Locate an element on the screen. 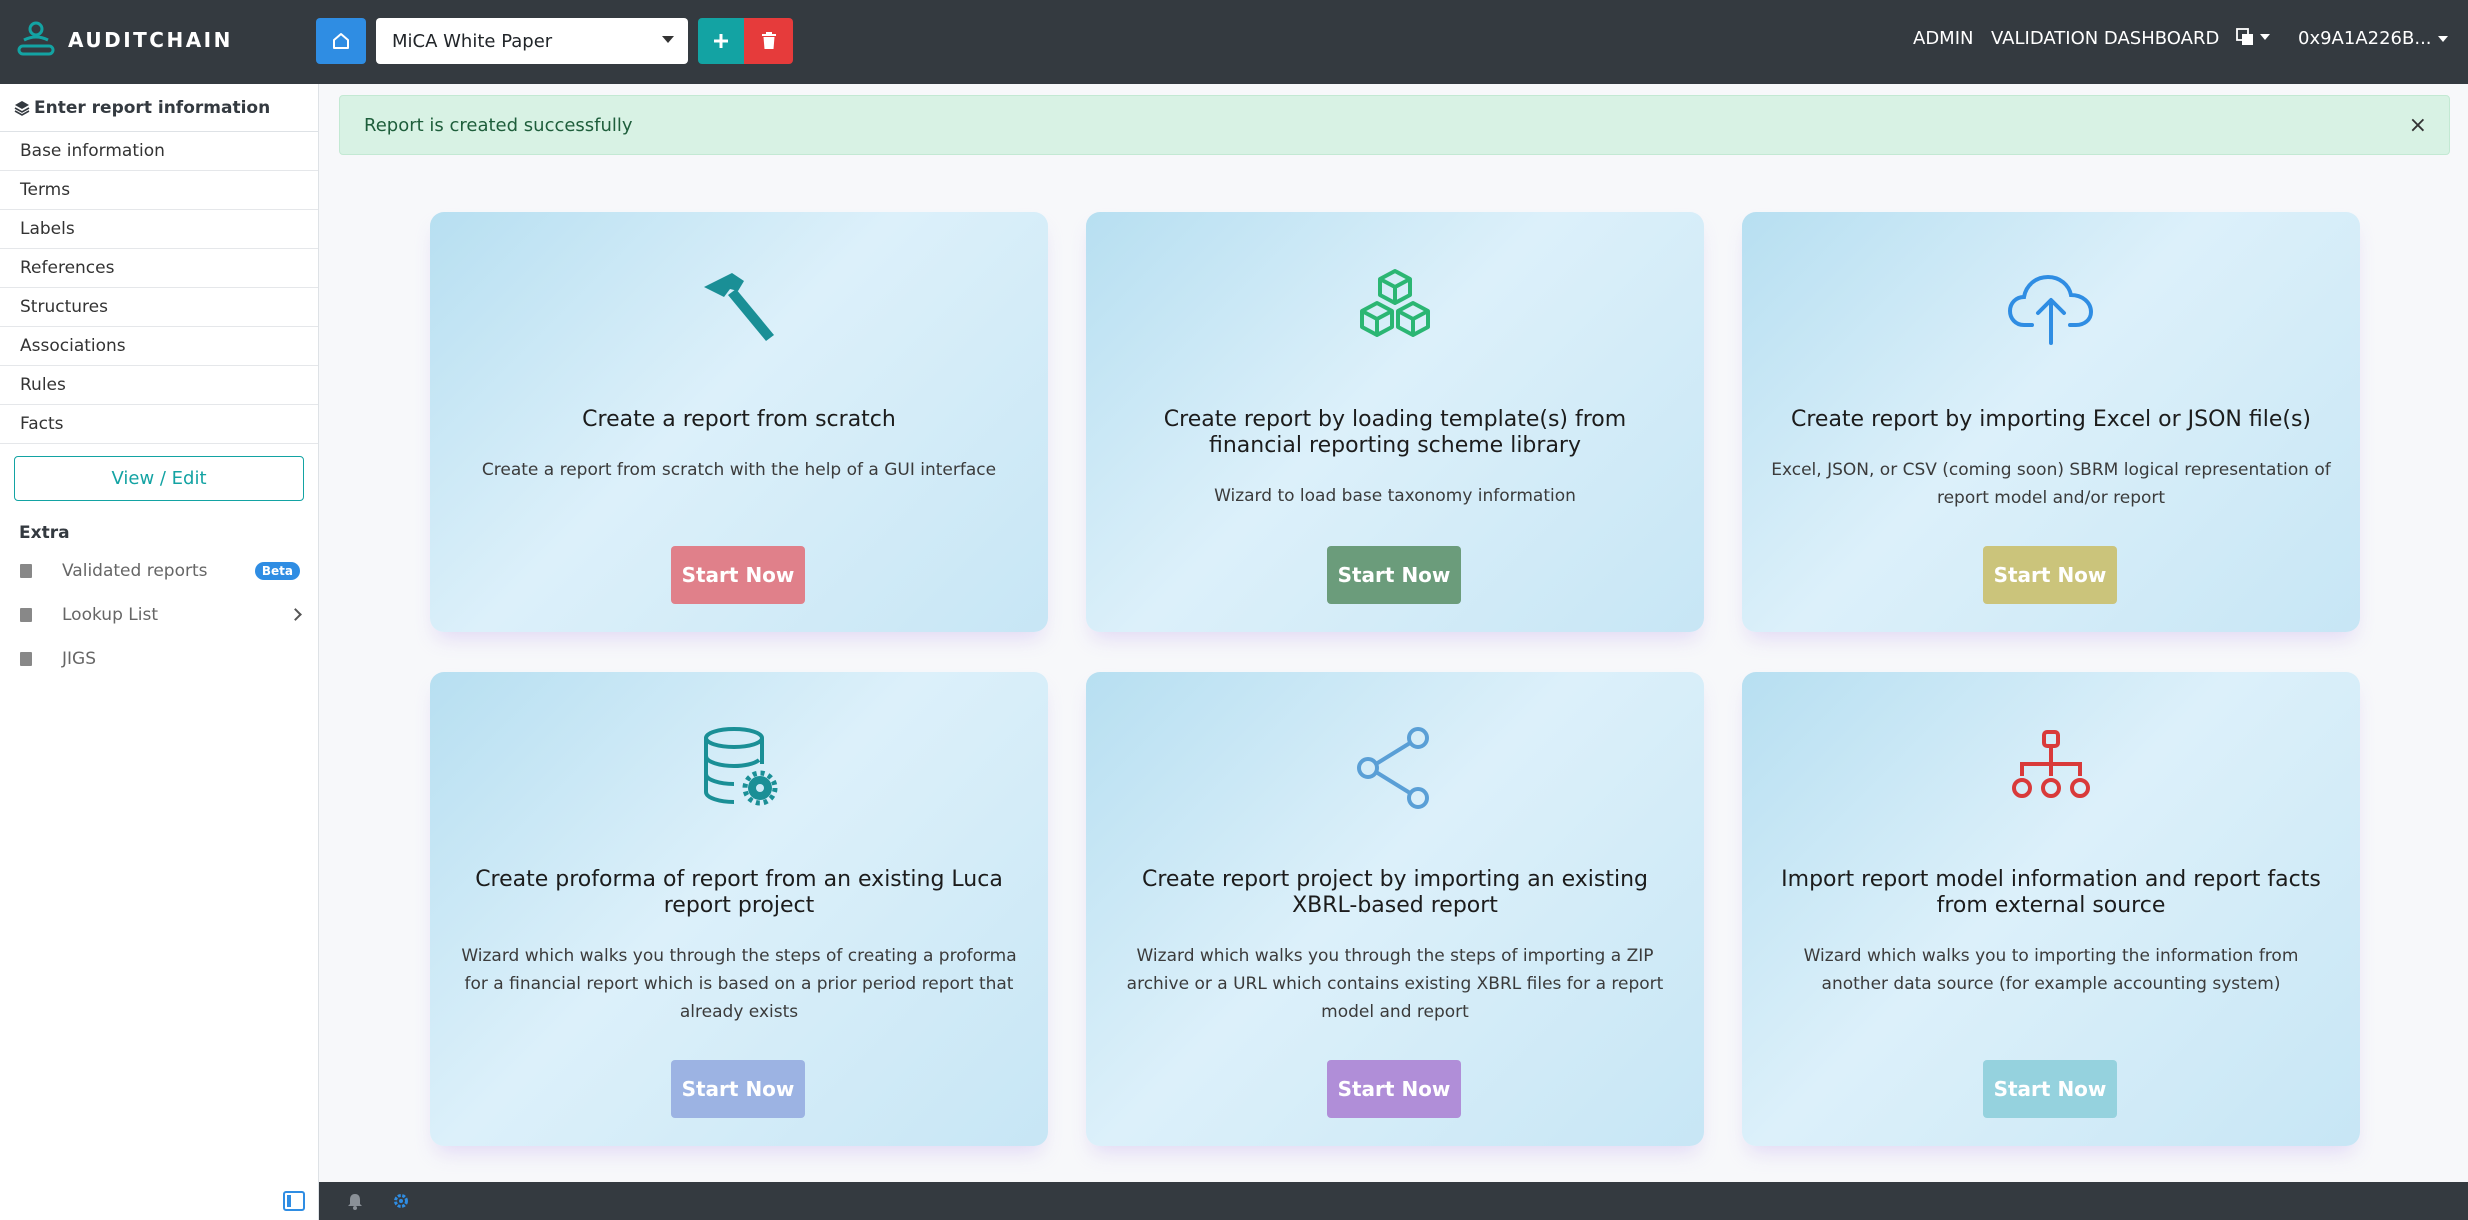 This screenshot has width=2468, height=1220. bell-icon is located at coordinates (355, 1201).